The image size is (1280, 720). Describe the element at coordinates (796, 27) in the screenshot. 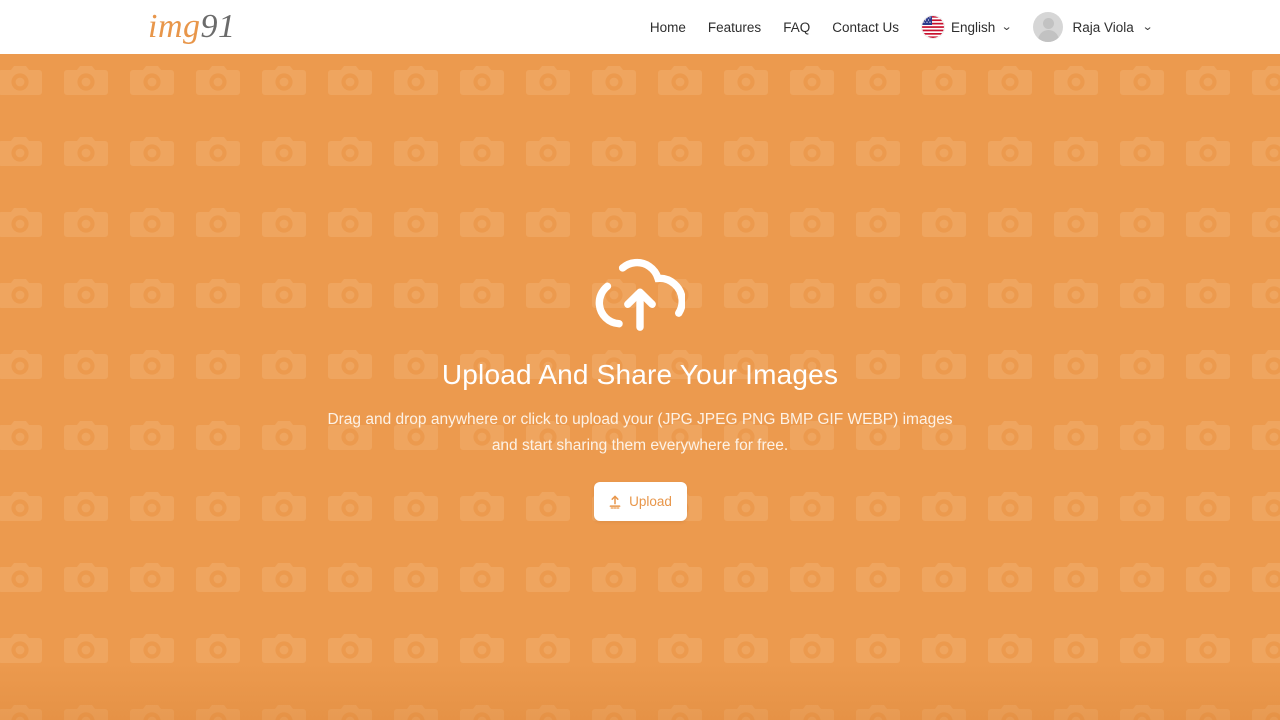

I see `nav-item-faq: FAQ` at that location.